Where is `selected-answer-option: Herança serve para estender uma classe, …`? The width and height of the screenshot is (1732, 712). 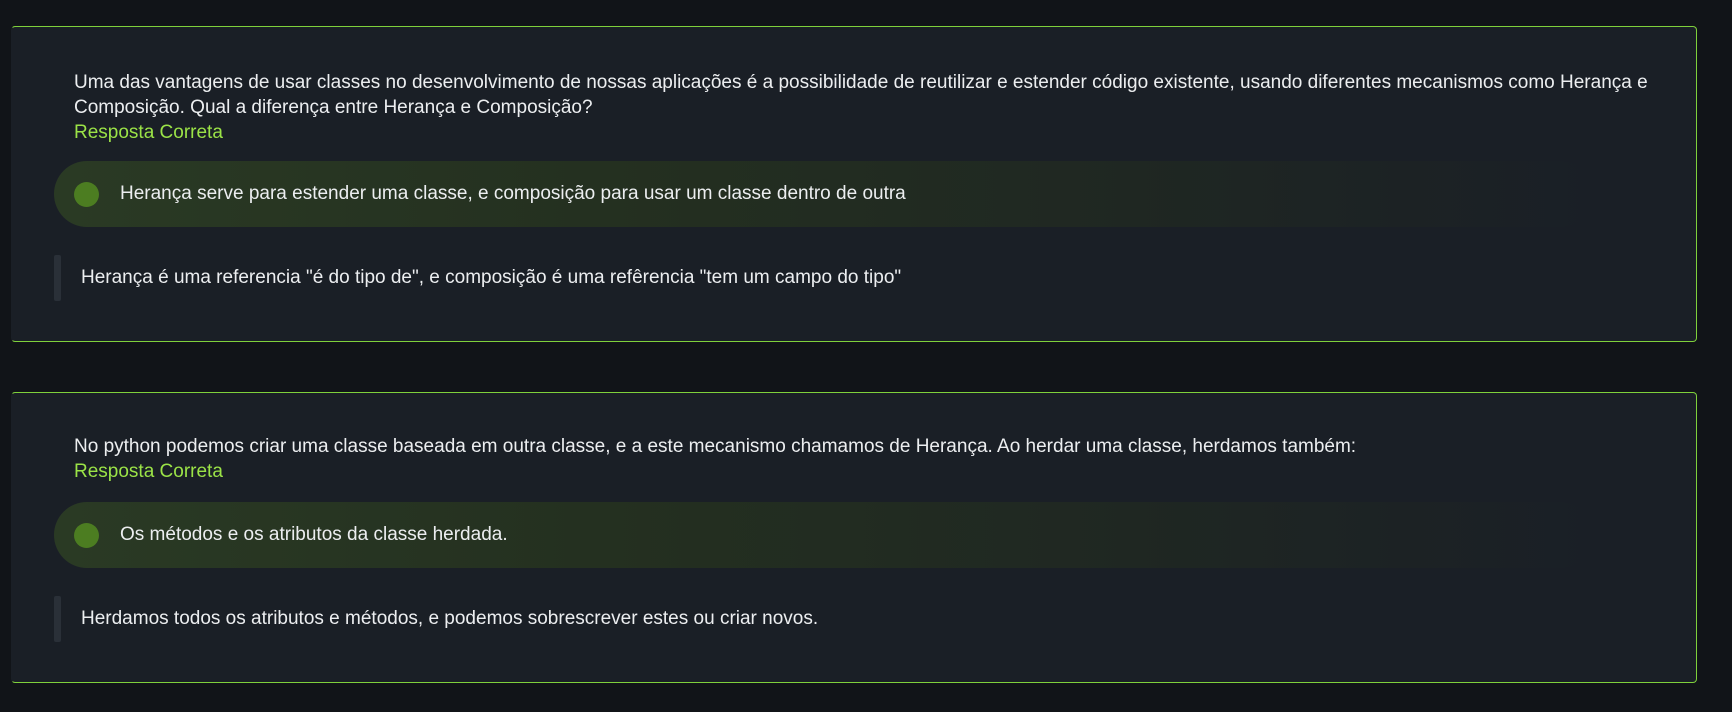
selected-answer-option: Herança serve para estender uma classe, … is located at coordinates (824, 194).